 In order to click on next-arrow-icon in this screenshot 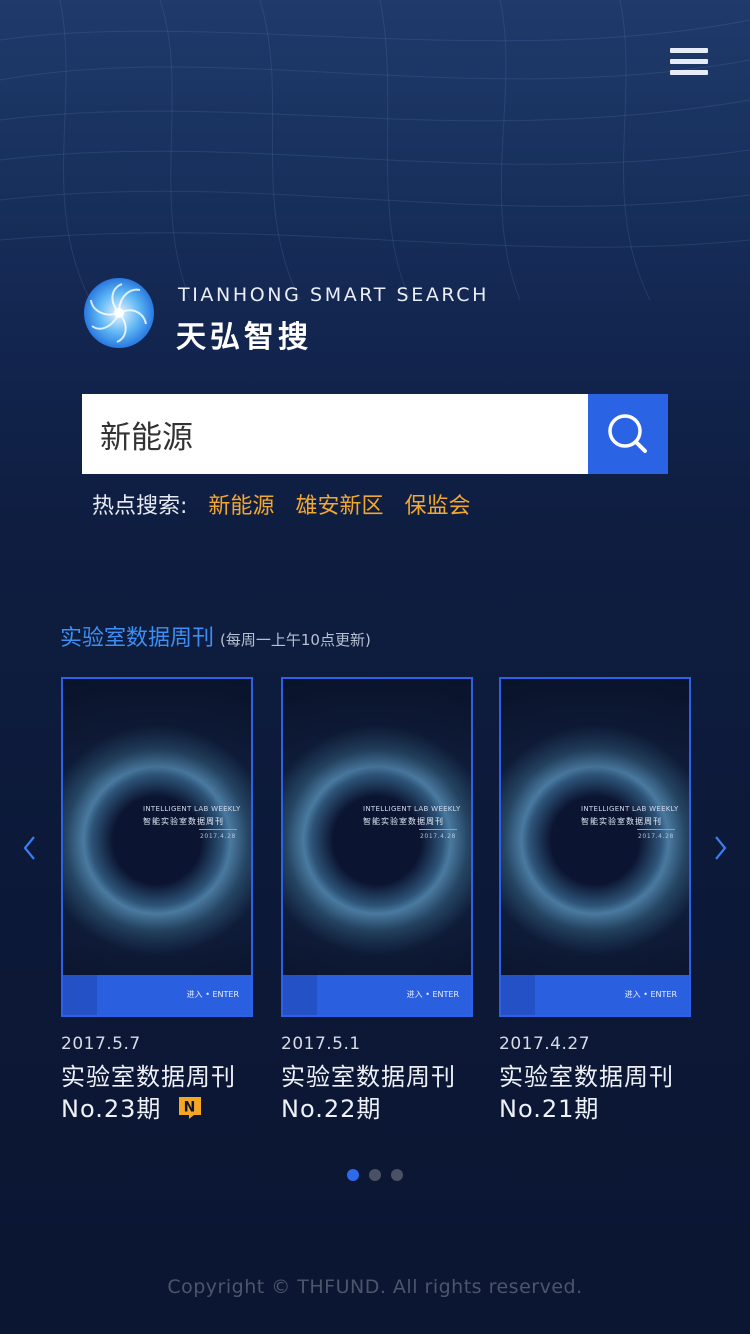, I will do `click(720, 848)`.